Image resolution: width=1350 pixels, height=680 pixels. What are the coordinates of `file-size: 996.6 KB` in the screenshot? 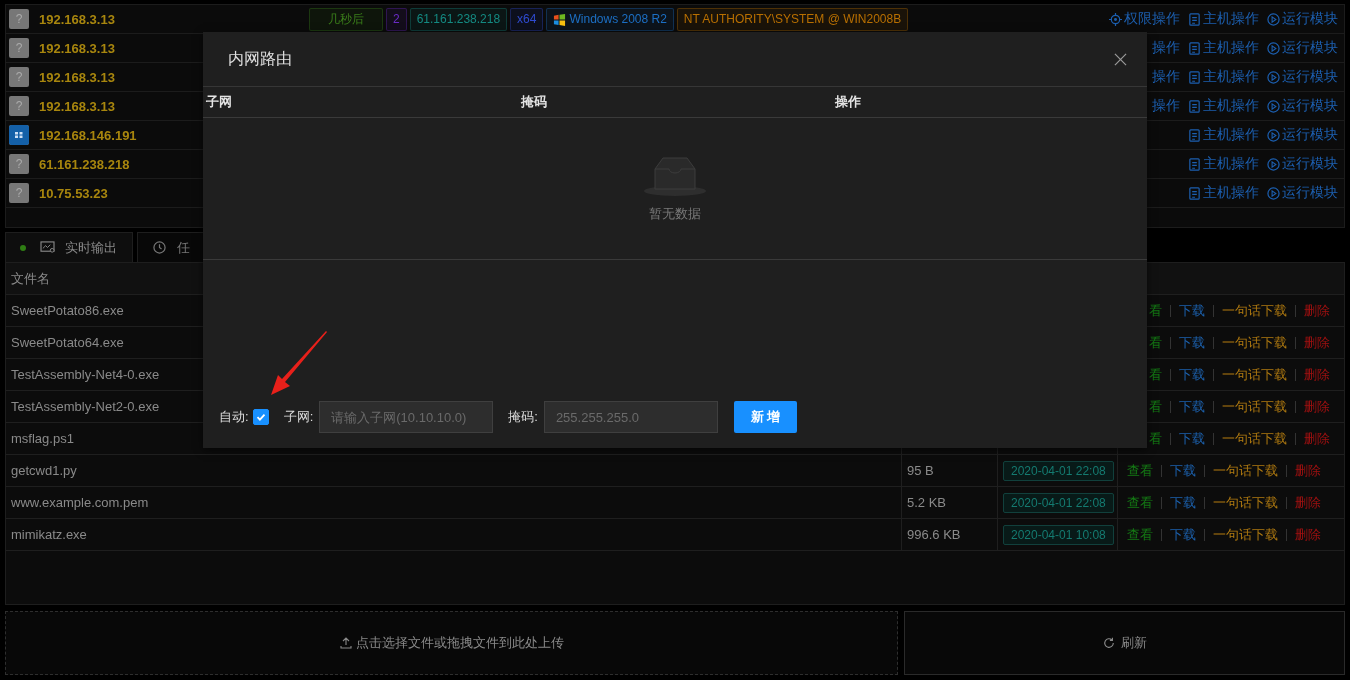 It's located at (934, 534).